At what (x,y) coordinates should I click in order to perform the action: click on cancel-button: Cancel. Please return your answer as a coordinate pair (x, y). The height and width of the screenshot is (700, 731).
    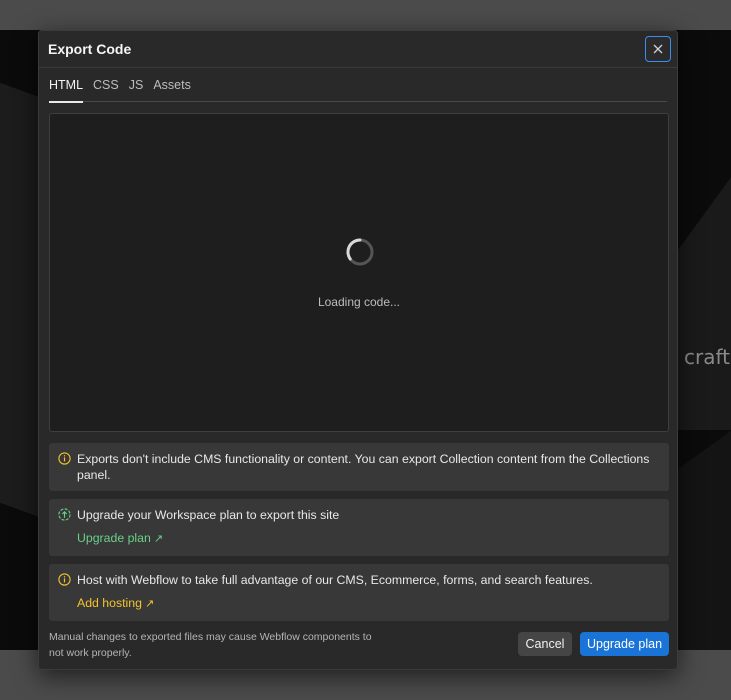
    Looking at the image, I should click on (545, 644).